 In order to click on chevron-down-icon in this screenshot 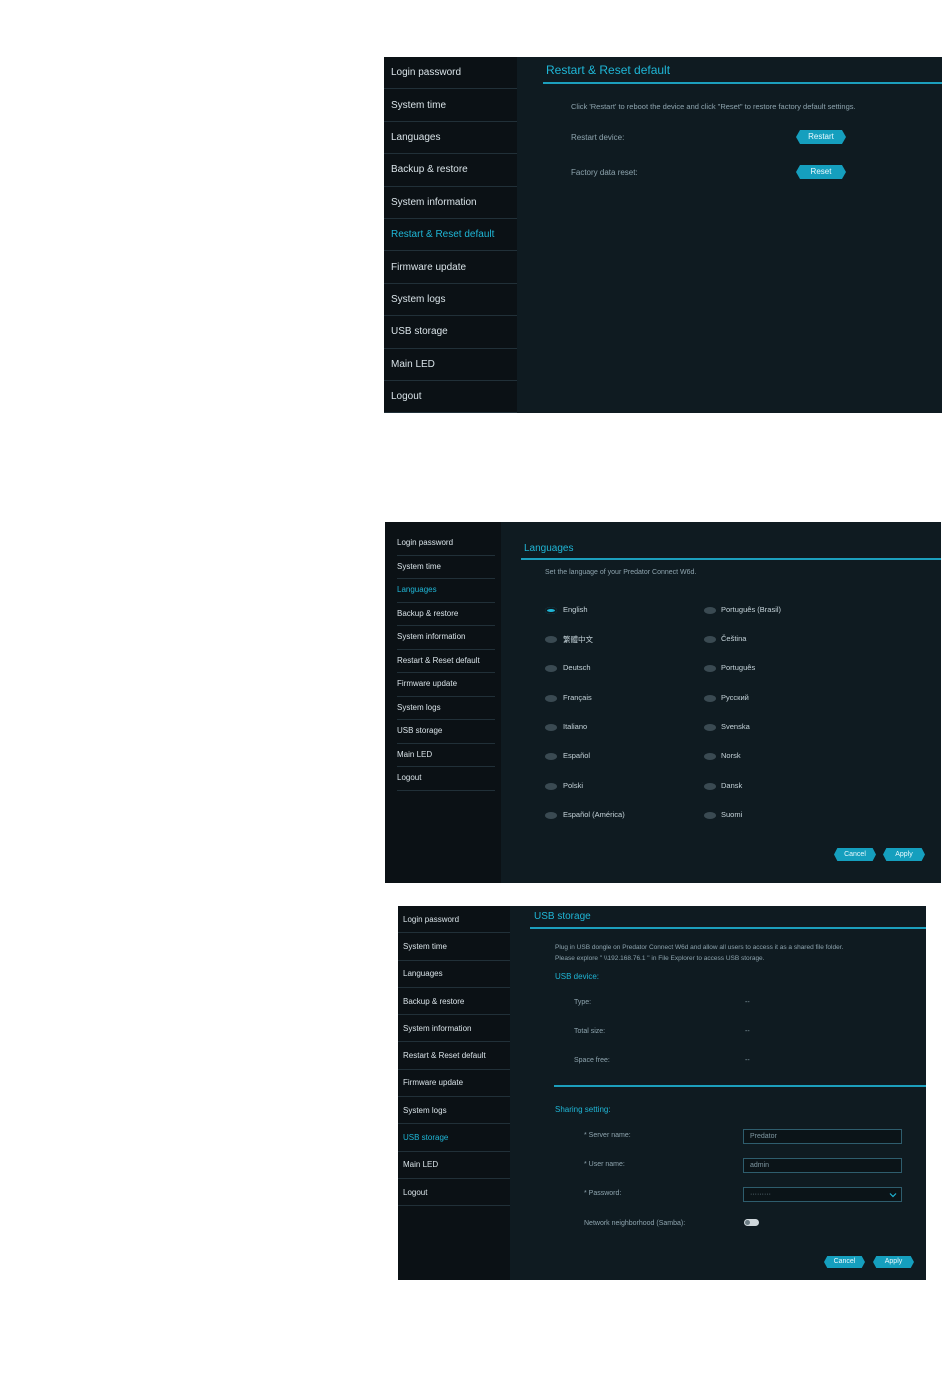, I will do `click(893, 1195)`.